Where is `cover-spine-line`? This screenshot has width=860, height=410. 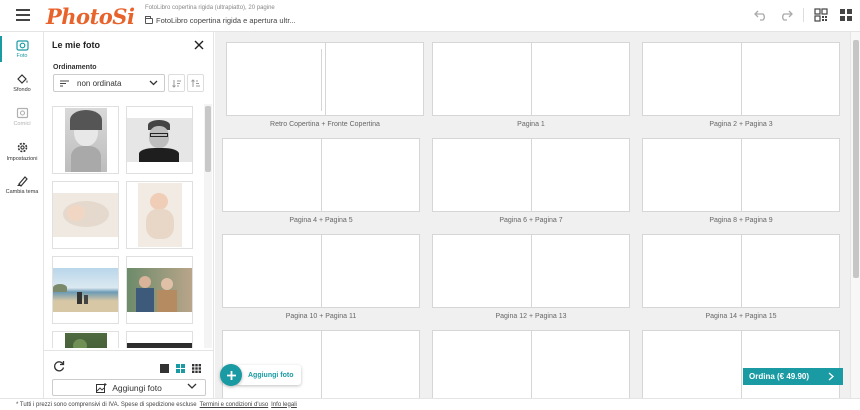
cover-spine-line is located at coordinates (321, 80).